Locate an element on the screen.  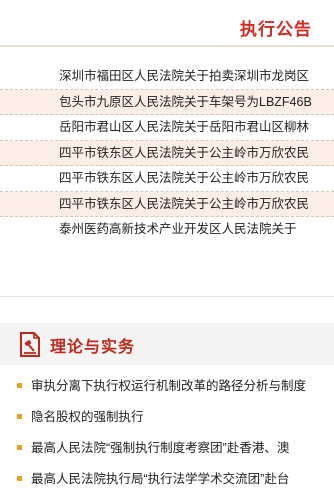
notice-item: 泰州医药高新技术产业开发区人民法院关于 is located at coordinates (167, 229).